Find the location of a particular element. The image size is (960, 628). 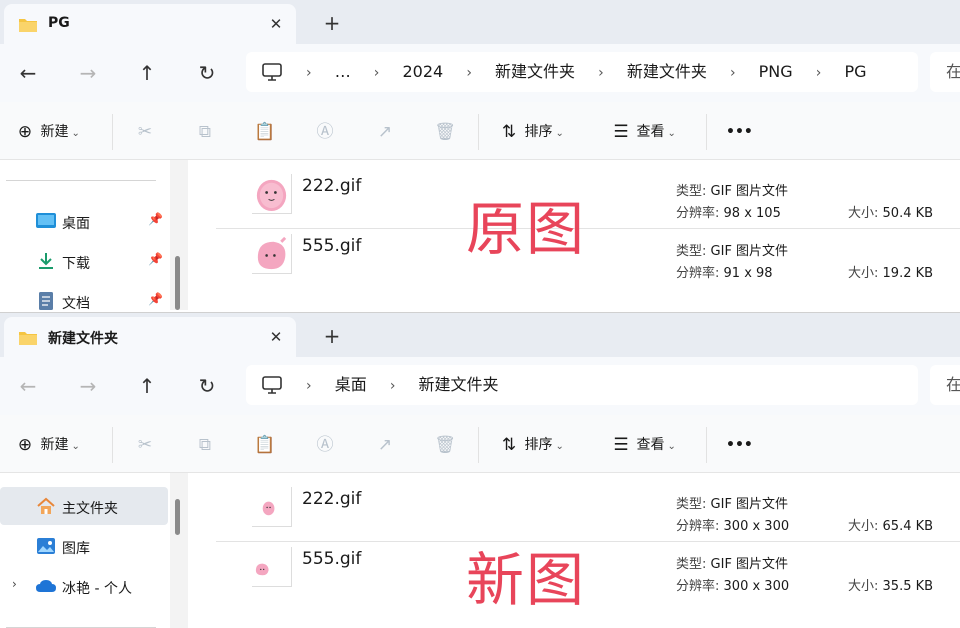

breadcrumb-item: 桌面 is located at coordinates (351, 384).